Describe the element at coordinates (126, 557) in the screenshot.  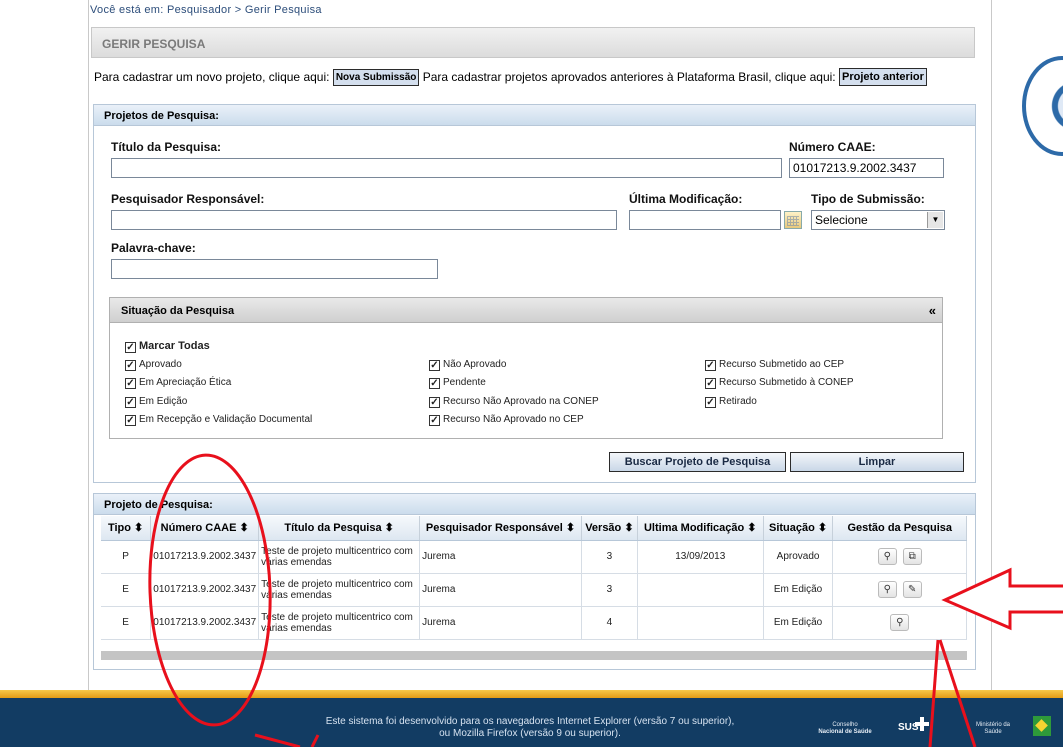
I see `cell-tipo: P` at that location.